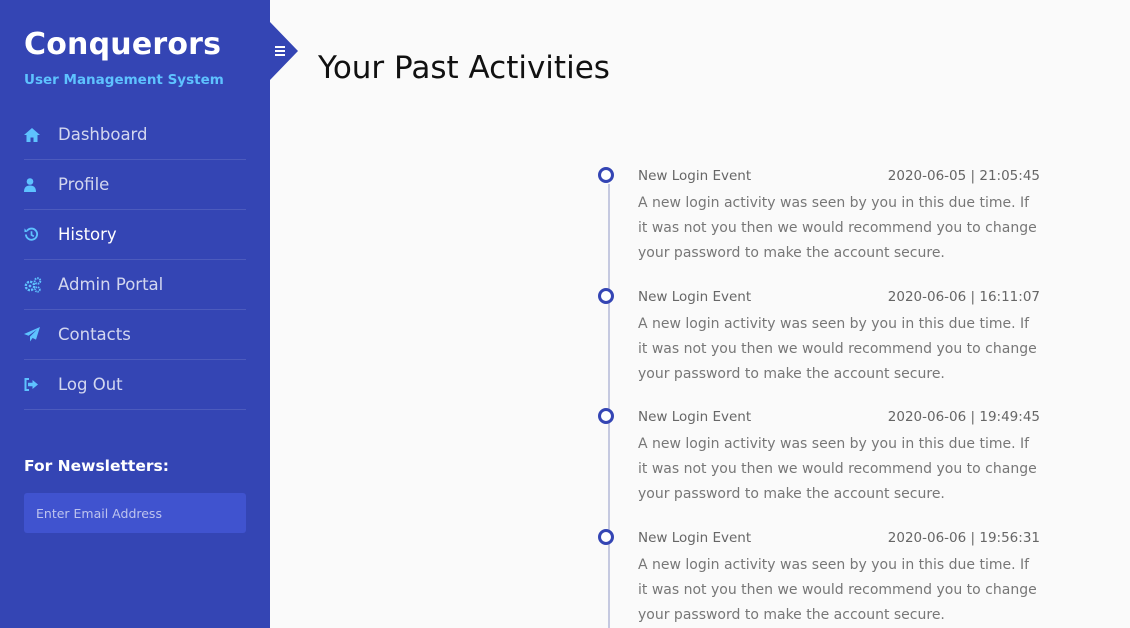 The height and width of the screenshot is (628, 1130). I want to click on page-title: Your Past Activities, so click(464, 68).